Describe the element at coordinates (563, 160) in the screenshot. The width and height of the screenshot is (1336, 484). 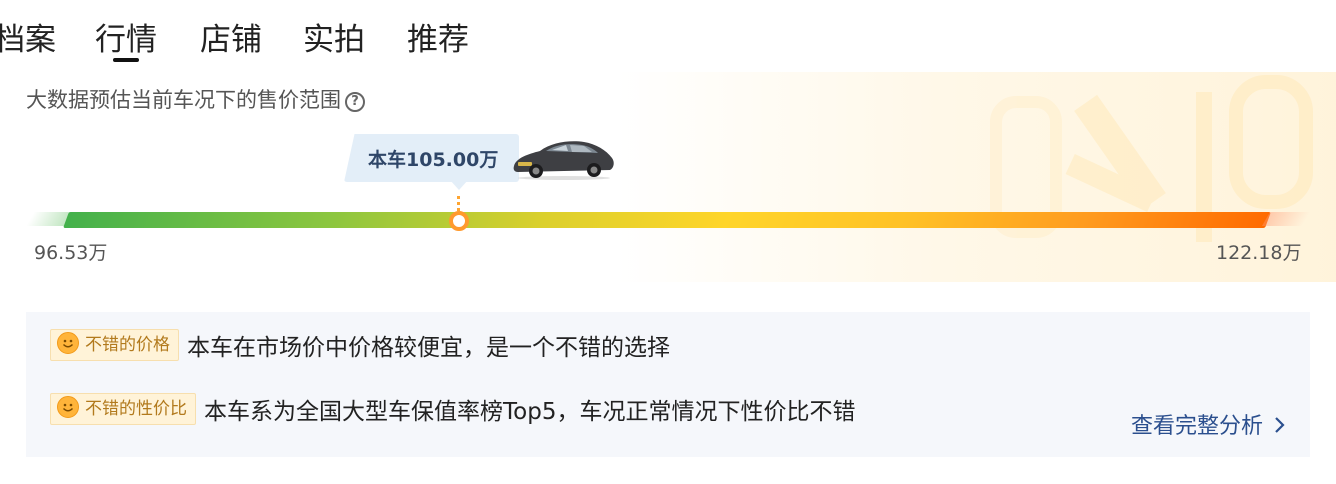
I see `car-image` at that location.